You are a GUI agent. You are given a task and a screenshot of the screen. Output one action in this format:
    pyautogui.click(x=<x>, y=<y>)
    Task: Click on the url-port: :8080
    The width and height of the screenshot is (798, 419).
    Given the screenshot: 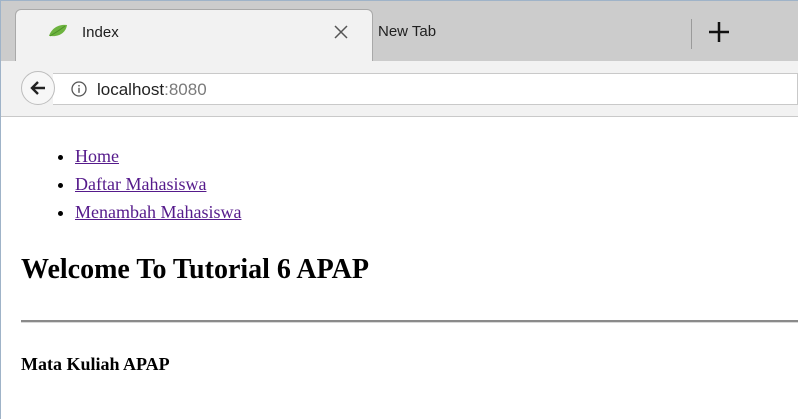 What is the action you would take?
    pyautogui.click(x=185, y=89)
    